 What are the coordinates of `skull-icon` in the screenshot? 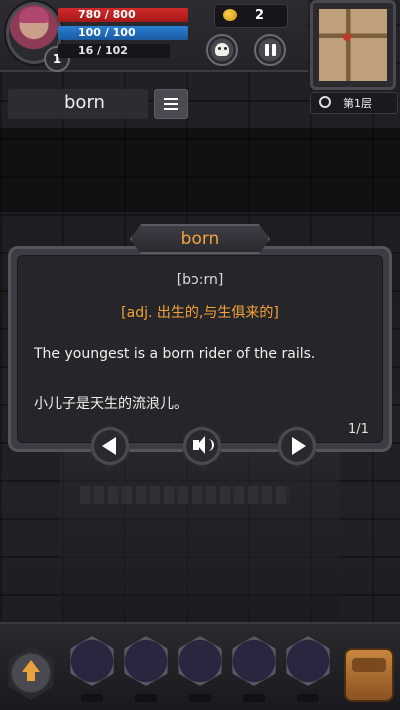 It's located at (222, 49).